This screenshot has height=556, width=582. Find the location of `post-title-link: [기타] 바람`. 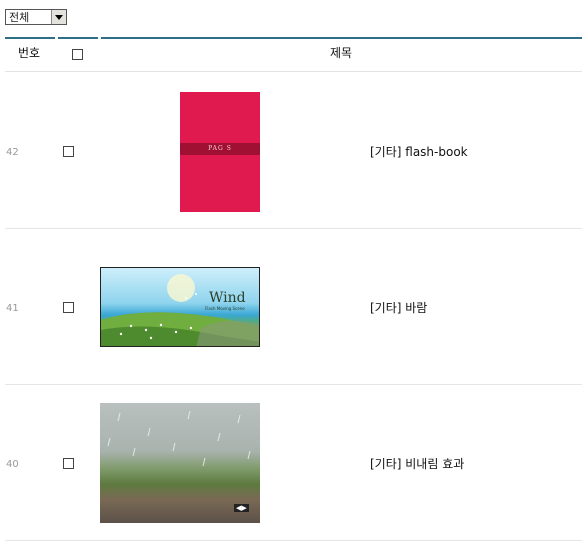

post-title-link: [기타] 바람 is located at coordinates (398, 308).